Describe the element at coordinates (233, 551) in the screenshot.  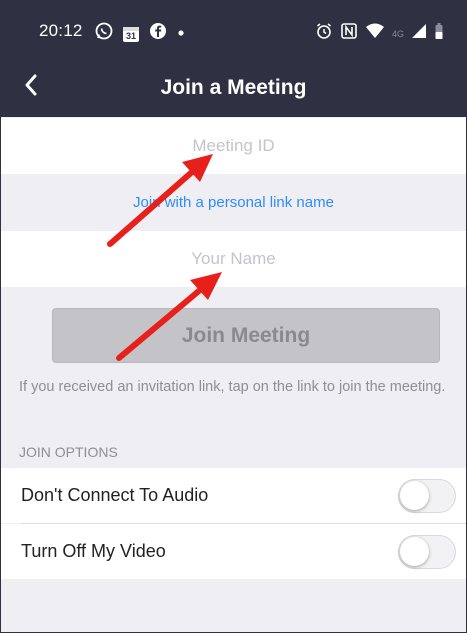
I see `option-row-video: Turn Off My Video` at that location.